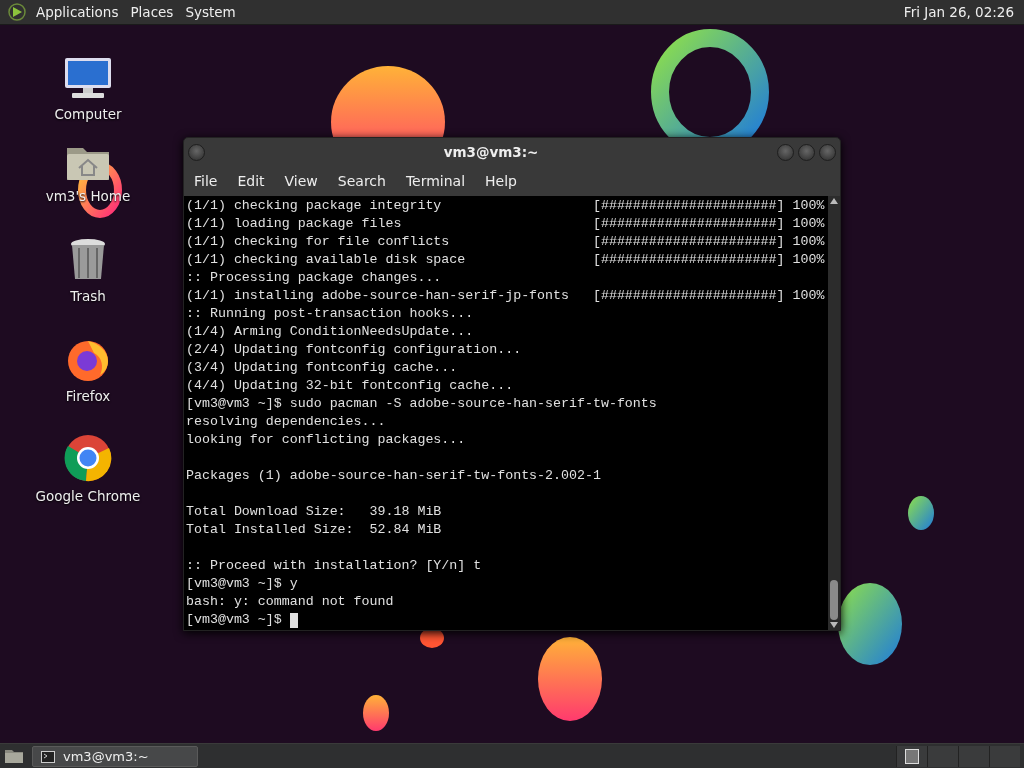 The image size is (1024, 768). What do you see at coordinates (88, 396) in the screenshot?
I see `icon-label: Firefox` at bounding box center [88, 396].